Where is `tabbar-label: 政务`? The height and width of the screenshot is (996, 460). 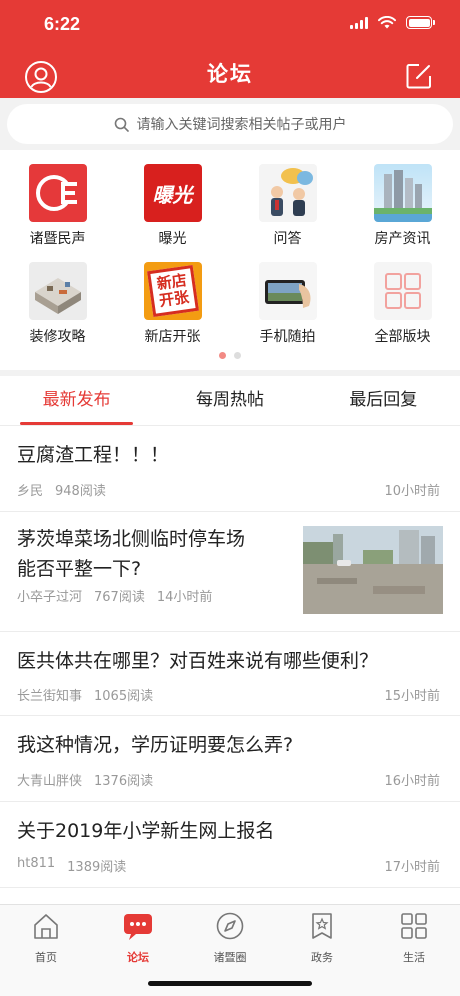 tabbar-label: 政务 is located at coordinates (322, 957).